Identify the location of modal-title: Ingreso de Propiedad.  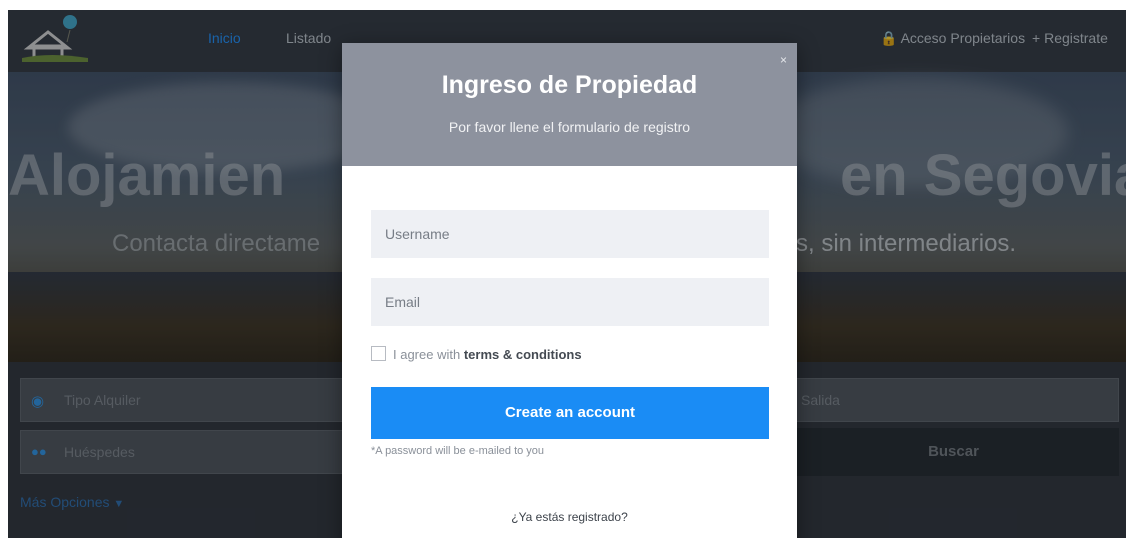
(569, 85).